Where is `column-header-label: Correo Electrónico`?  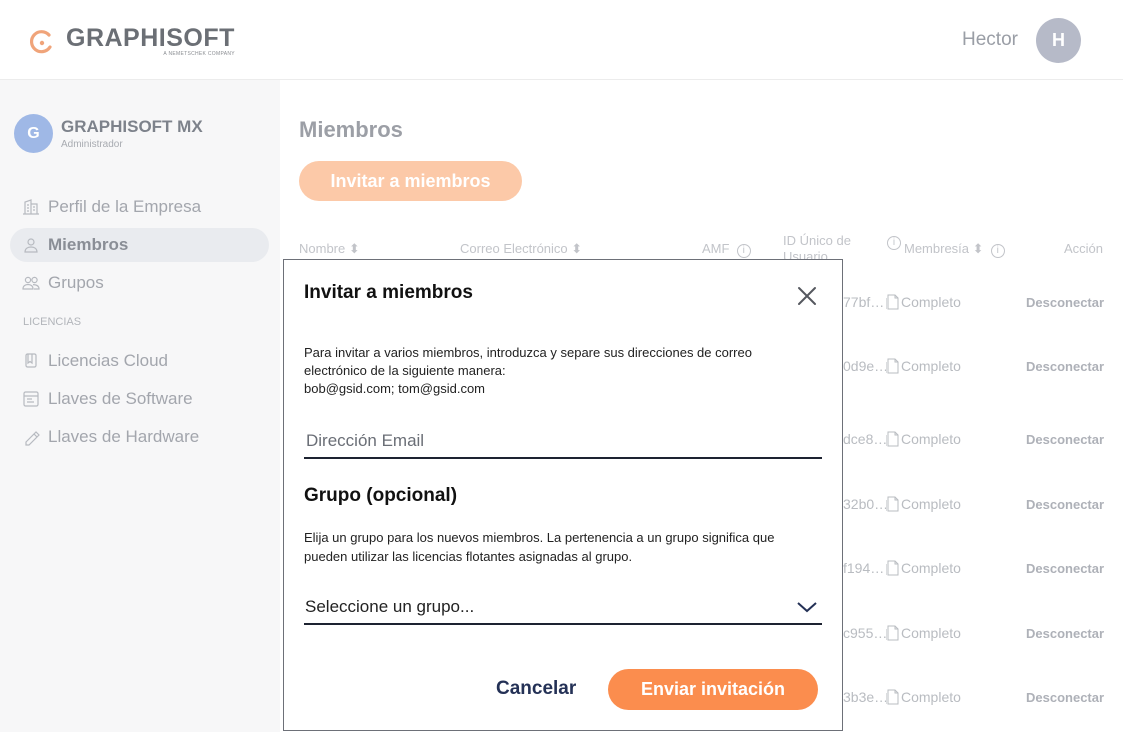
column-header-label: Correo Electrónico is located at coordinates (514, 248).